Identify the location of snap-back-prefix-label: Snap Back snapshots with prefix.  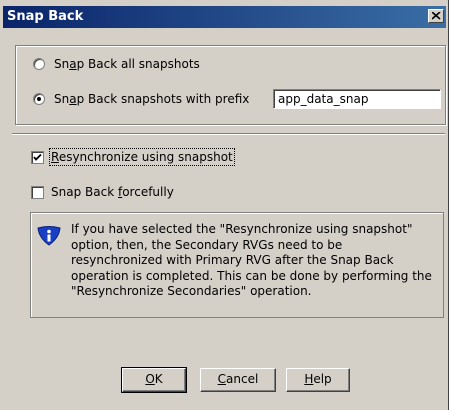
(152, 99).